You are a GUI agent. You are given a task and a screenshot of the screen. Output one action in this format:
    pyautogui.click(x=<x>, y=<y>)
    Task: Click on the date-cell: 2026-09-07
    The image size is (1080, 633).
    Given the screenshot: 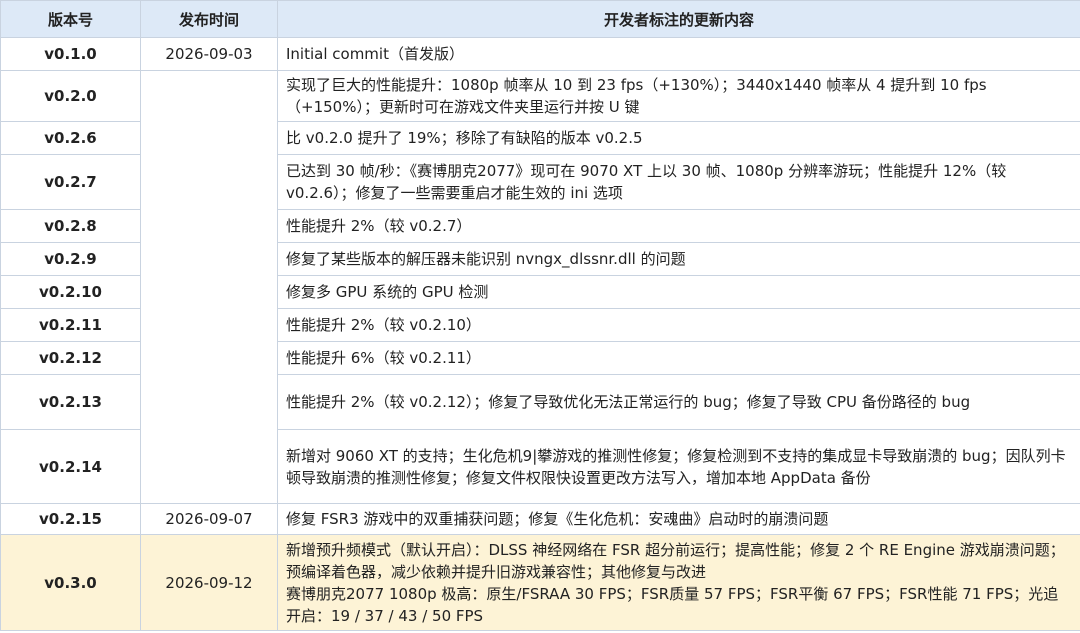 What is the action you would take?
    pyautogui.click(x=209, y=519)
    